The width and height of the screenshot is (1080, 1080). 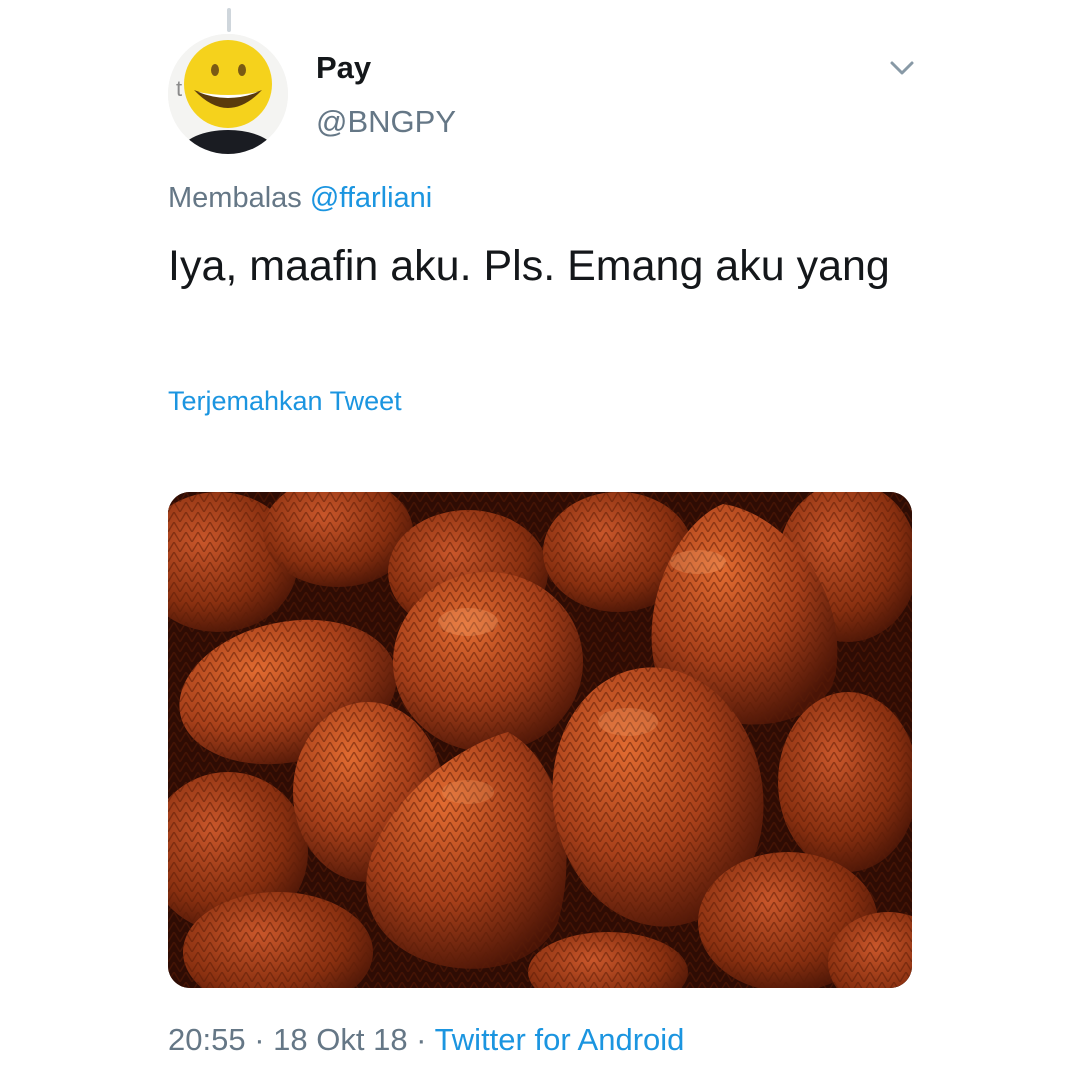 What do you see at coordinates (228, 94) in the screenshot?
I see `avatar: t` at bounding box center [228, 94].